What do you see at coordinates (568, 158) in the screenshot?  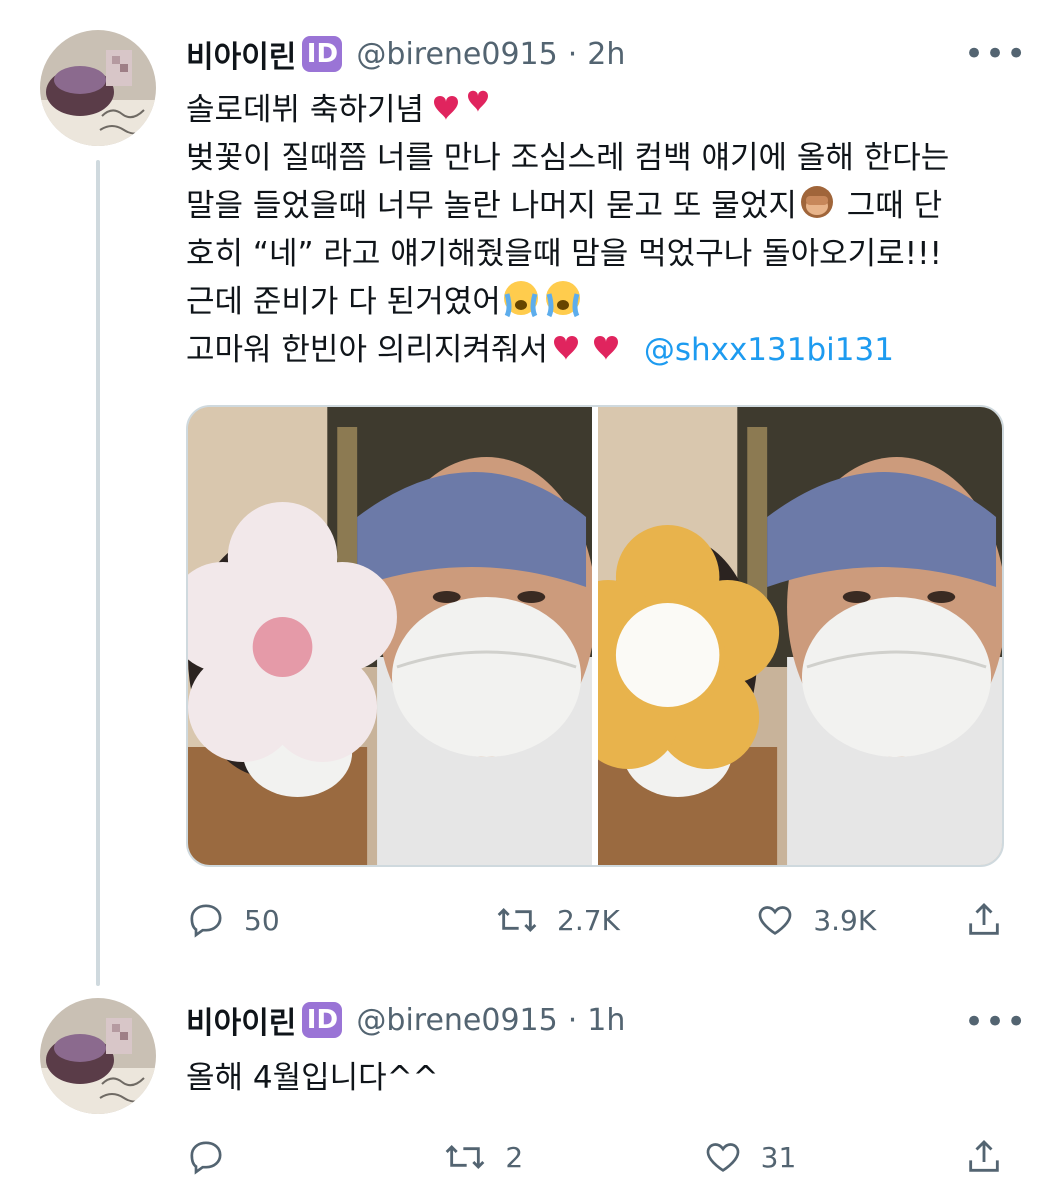 I see `tweet-line: 벚꽃이 질때쯤 너를 만나 조심스레 컴백 얘기에 올해 한다는` at bounding box center [568, 158].